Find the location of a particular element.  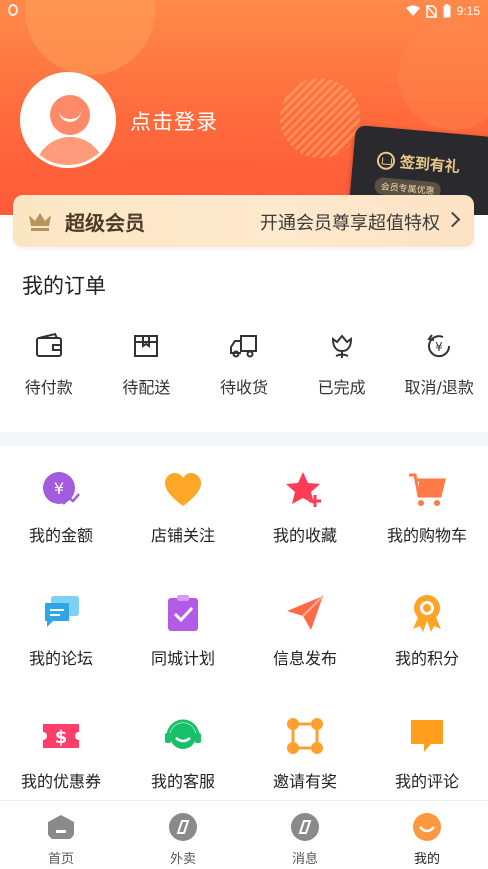

order-pending-payment: 待付款 is located at coordinates (49, 370).